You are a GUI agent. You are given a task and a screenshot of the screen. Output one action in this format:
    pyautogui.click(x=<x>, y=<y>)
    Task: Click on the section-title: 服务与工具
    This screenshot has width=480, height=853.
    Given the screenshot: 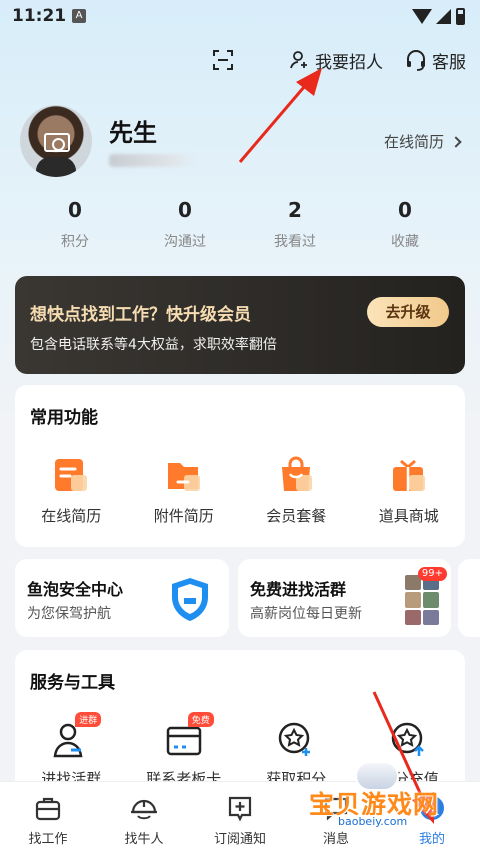 What is the action you would take?
    pyautogui.click(x=72, y=683)
    